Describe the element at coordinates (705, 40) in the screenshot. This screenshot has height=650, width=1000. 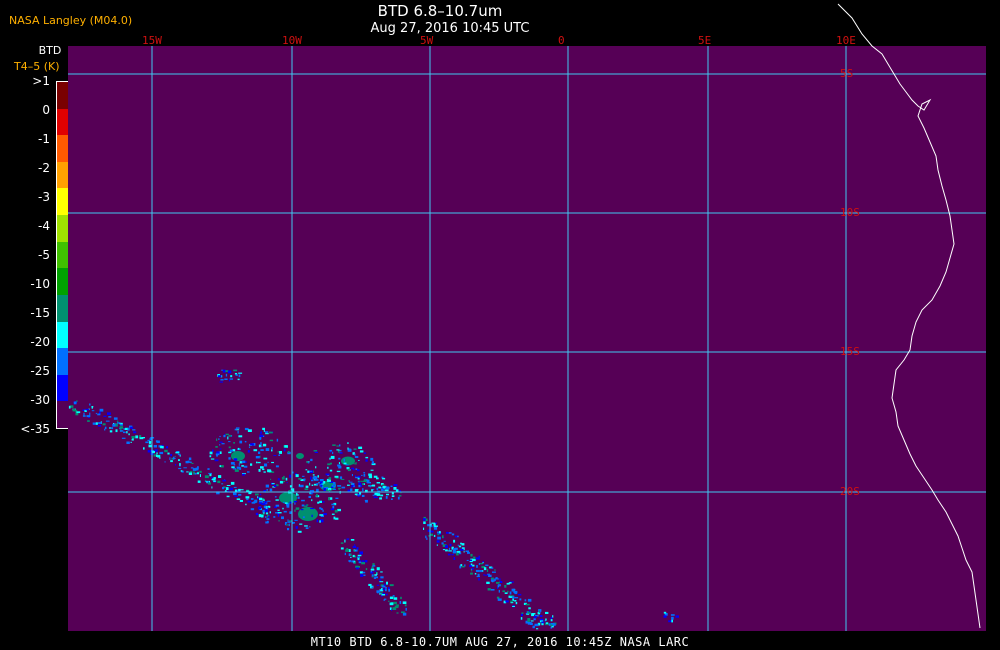
I see `longitude-label: 5E` at that location.